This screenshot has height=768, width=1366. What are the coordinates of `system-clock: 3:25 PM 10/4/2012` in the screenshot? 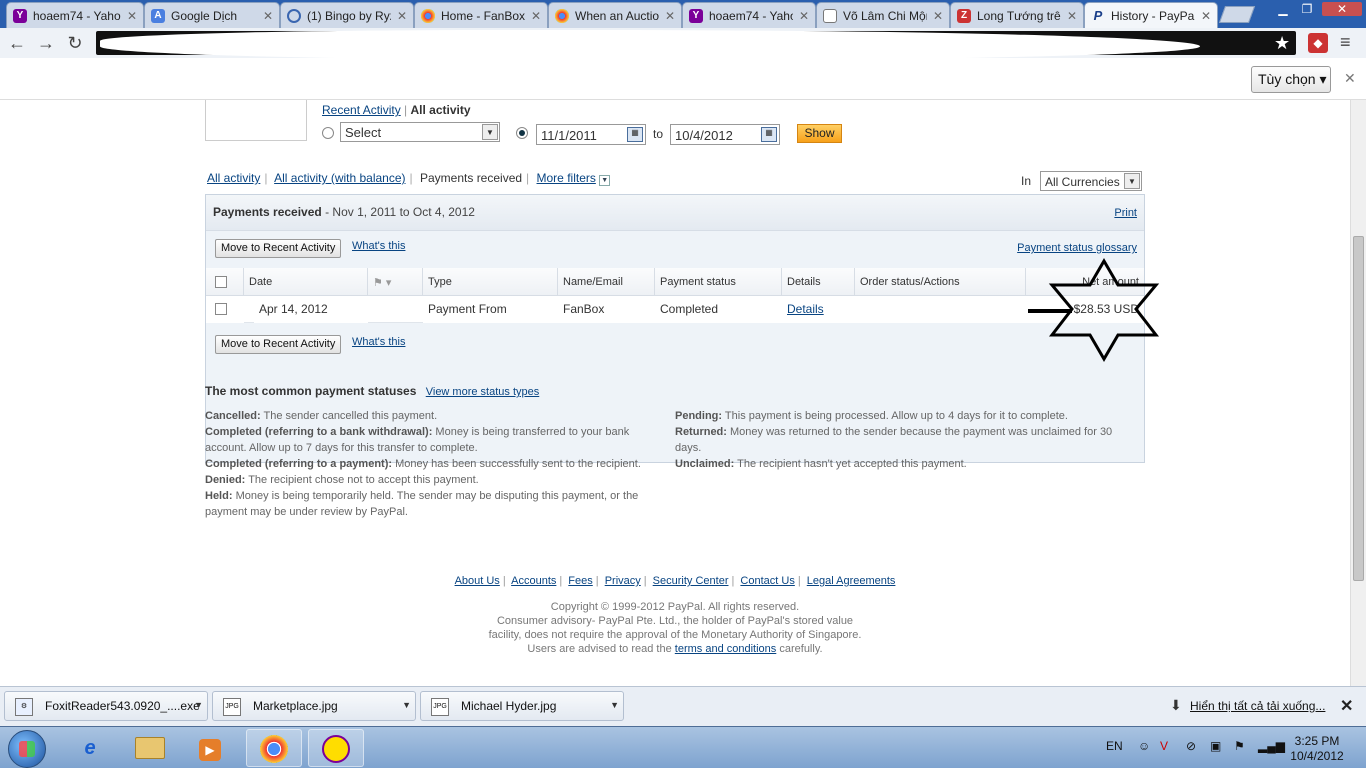 It's located at (1317, 749).